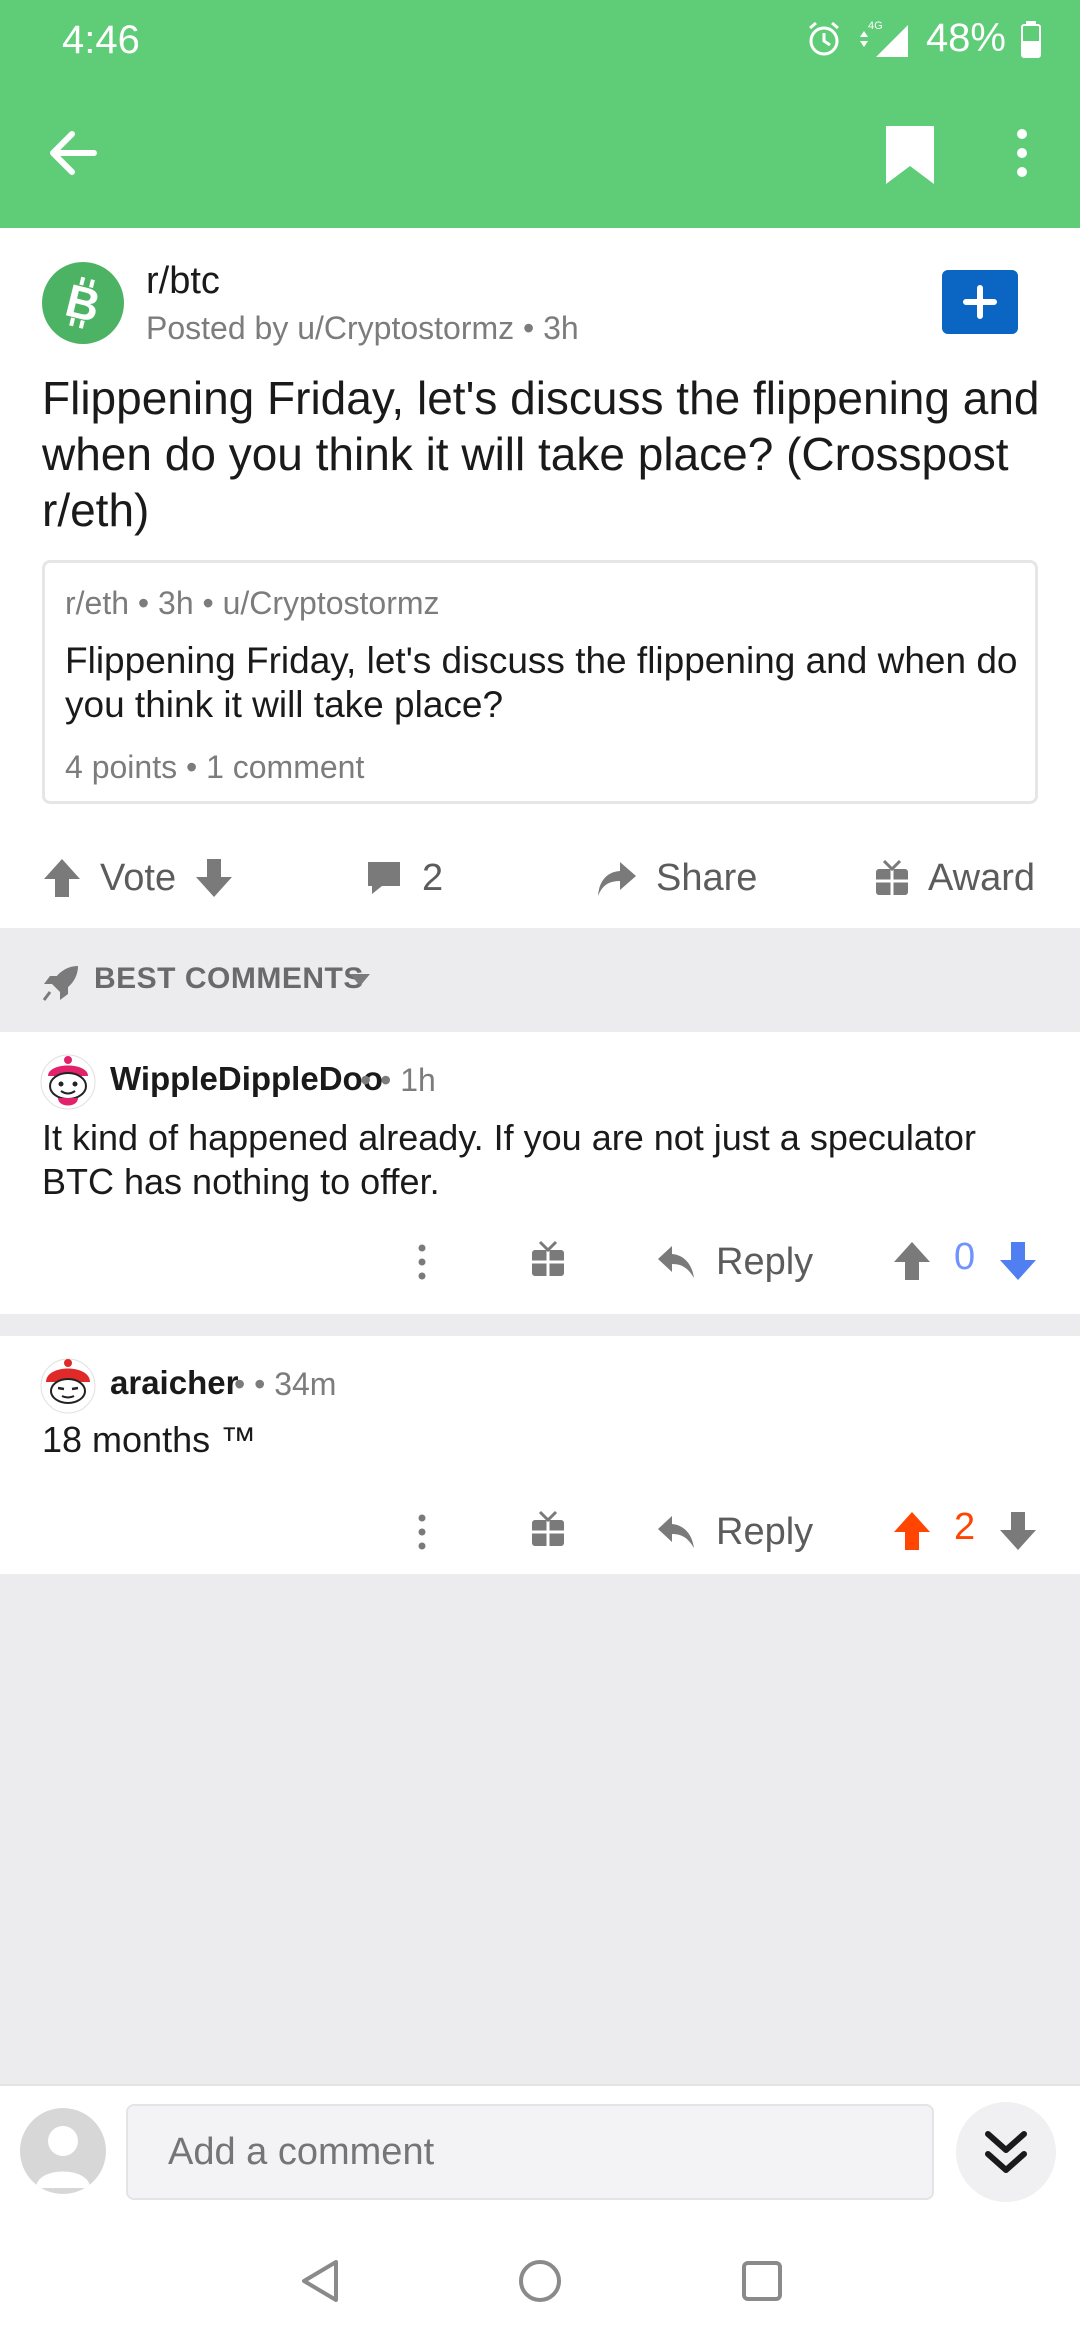  What do you see at coordinates (923, 38) in the screenshot?
I see `status-icons: 4G 48%` at bounding box center [923, 38].